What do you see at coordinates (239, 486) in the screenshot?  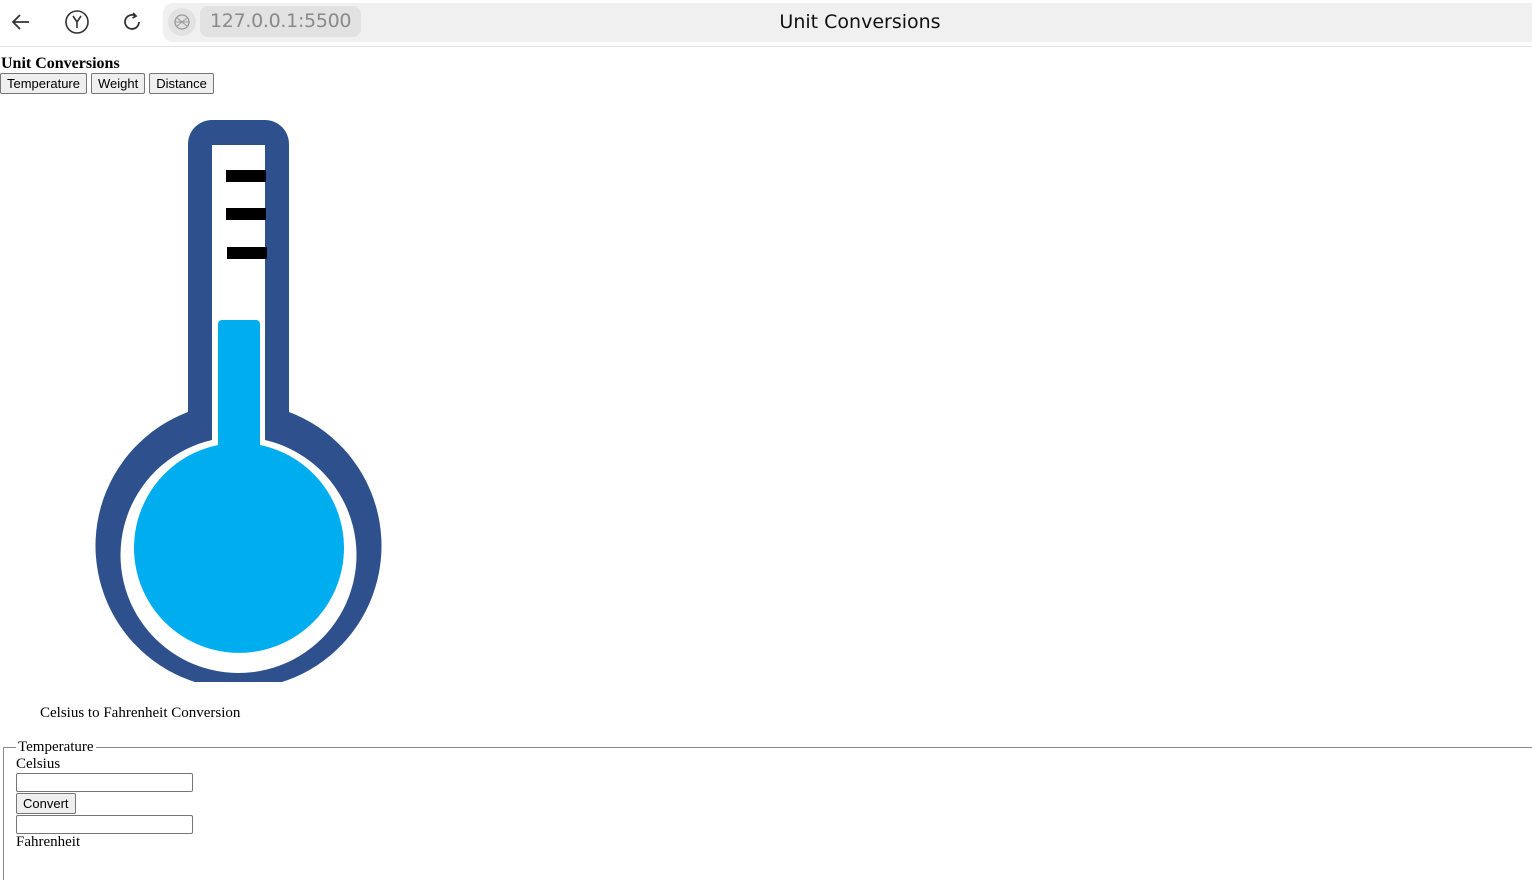 I see `thermometer-fluid` at bounding box center [239, 486].